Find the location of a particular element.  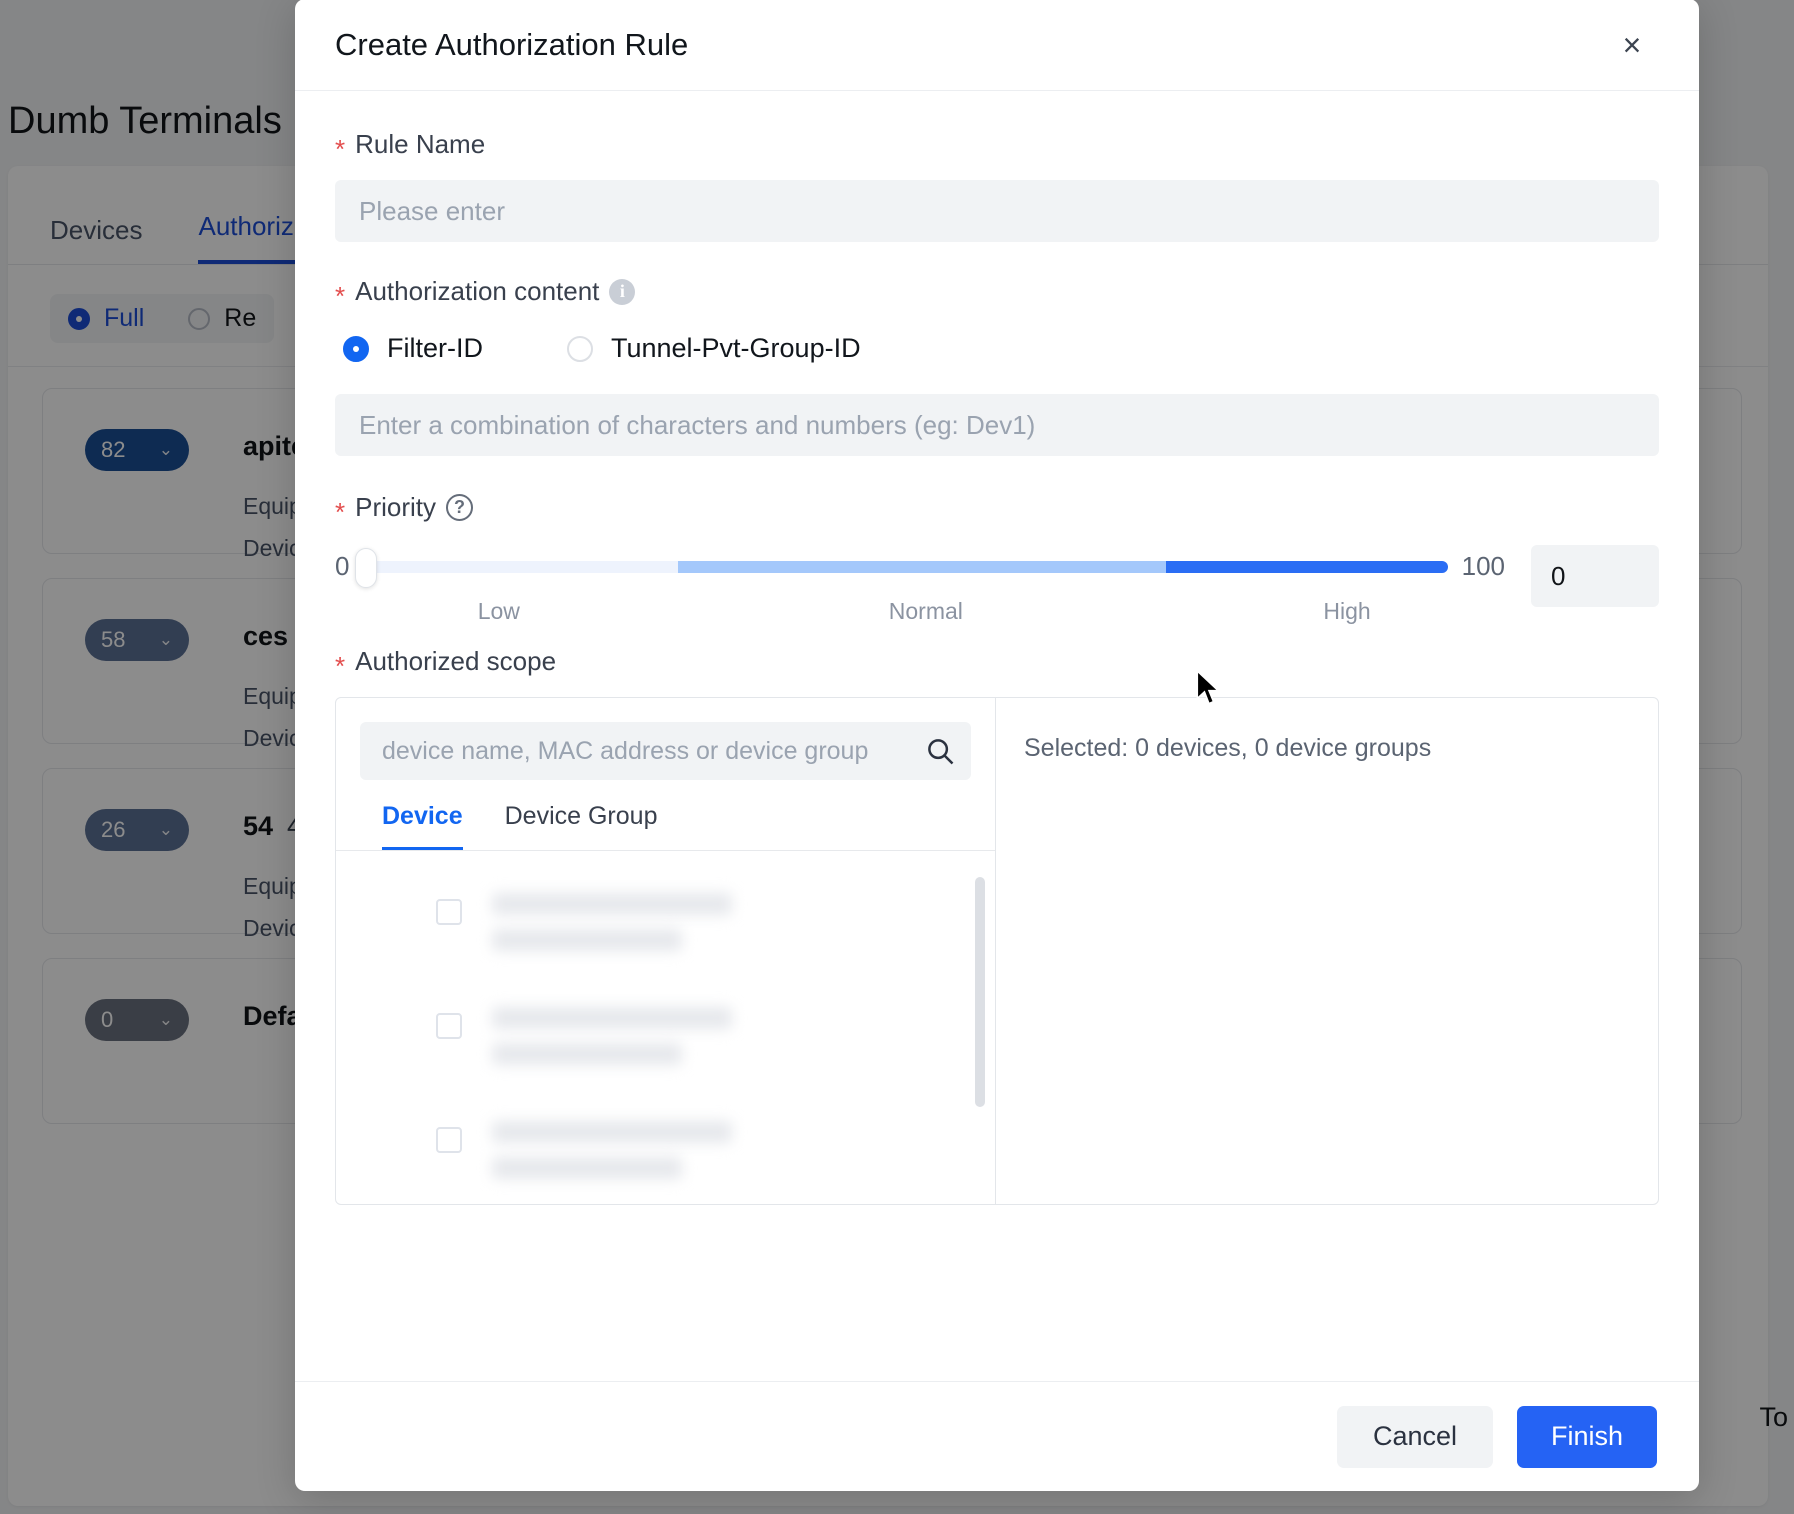

scope-search-wrap is located at coordinates (665, 739).